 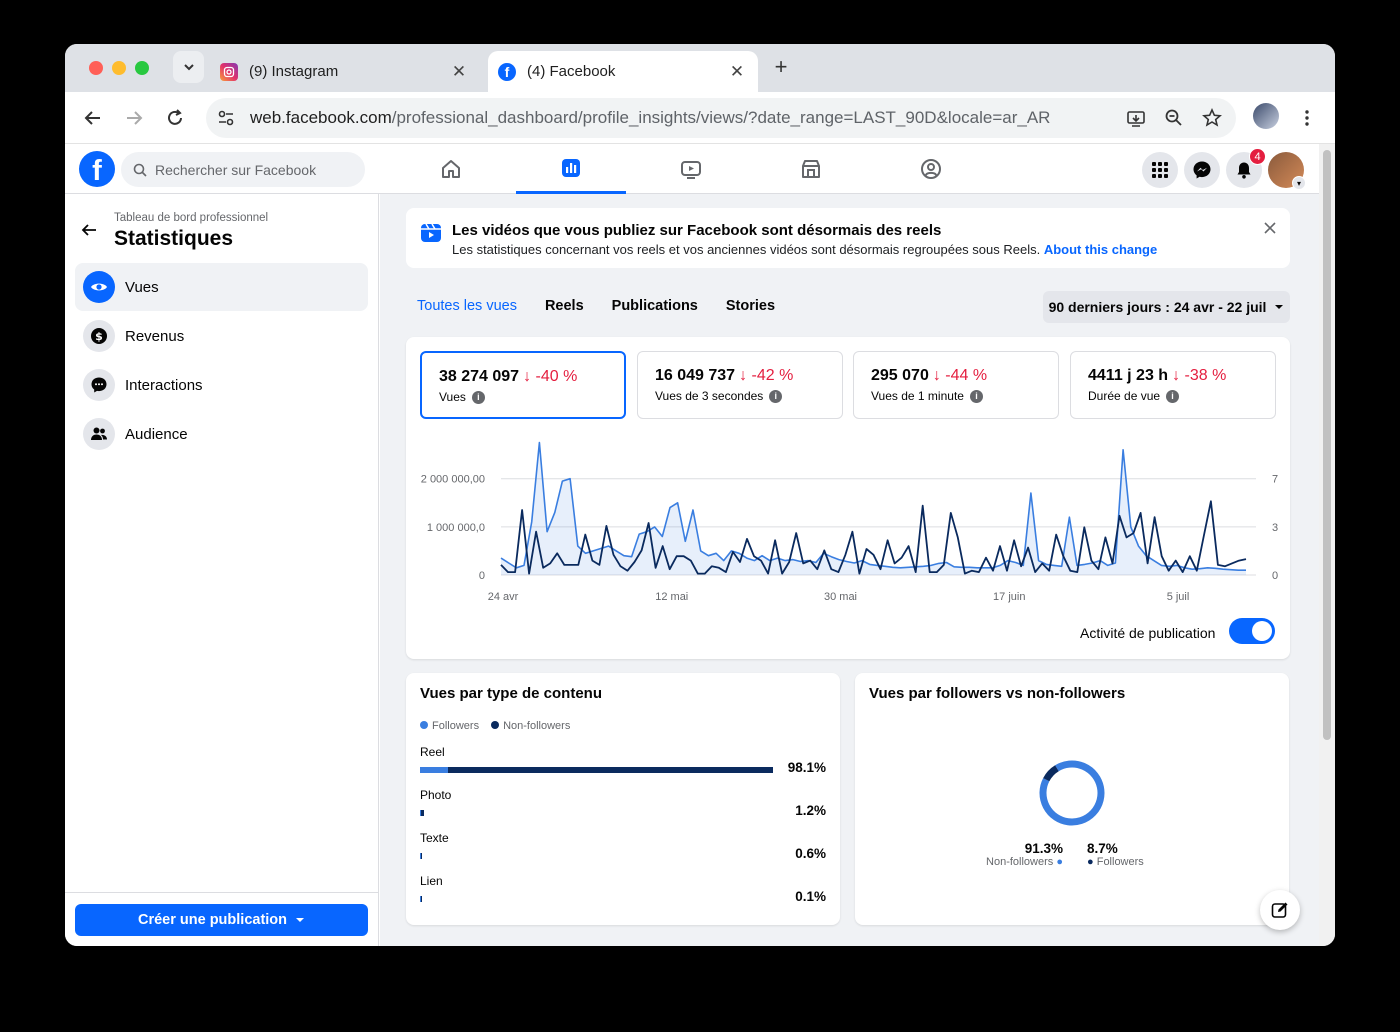 I want to click on date-range-dropdown: 90 derniers jours : 24 avr - 22 juil, so click(x=1166, y=307).